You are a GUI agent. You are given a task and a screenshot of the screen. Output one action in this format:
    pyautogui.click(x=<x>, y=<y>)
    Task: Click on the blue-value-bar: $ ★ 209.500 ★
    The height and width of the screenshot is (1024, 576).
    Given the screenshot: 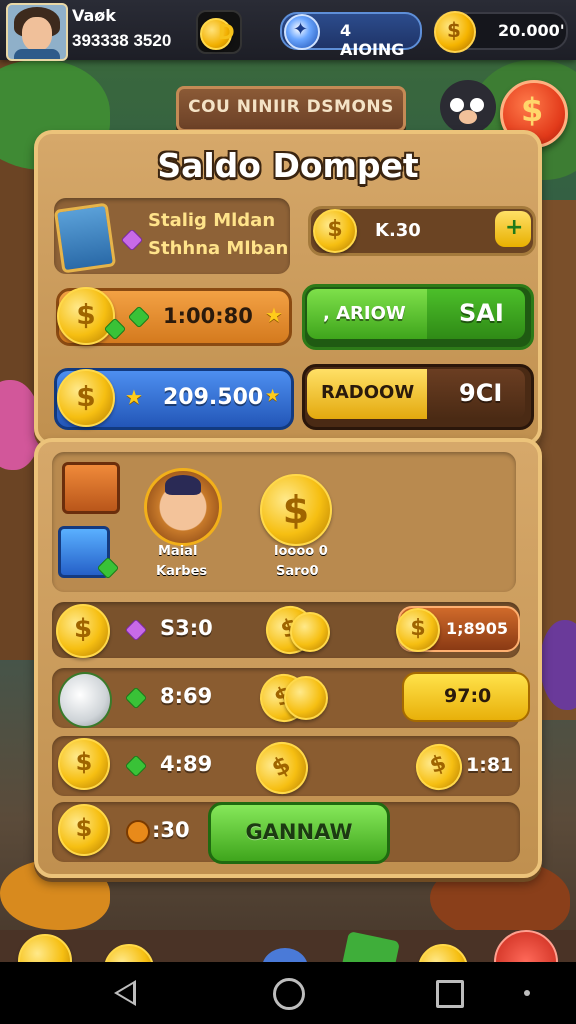 What is the action you would take?
    pyautogui.click(x=174, y=399)
    